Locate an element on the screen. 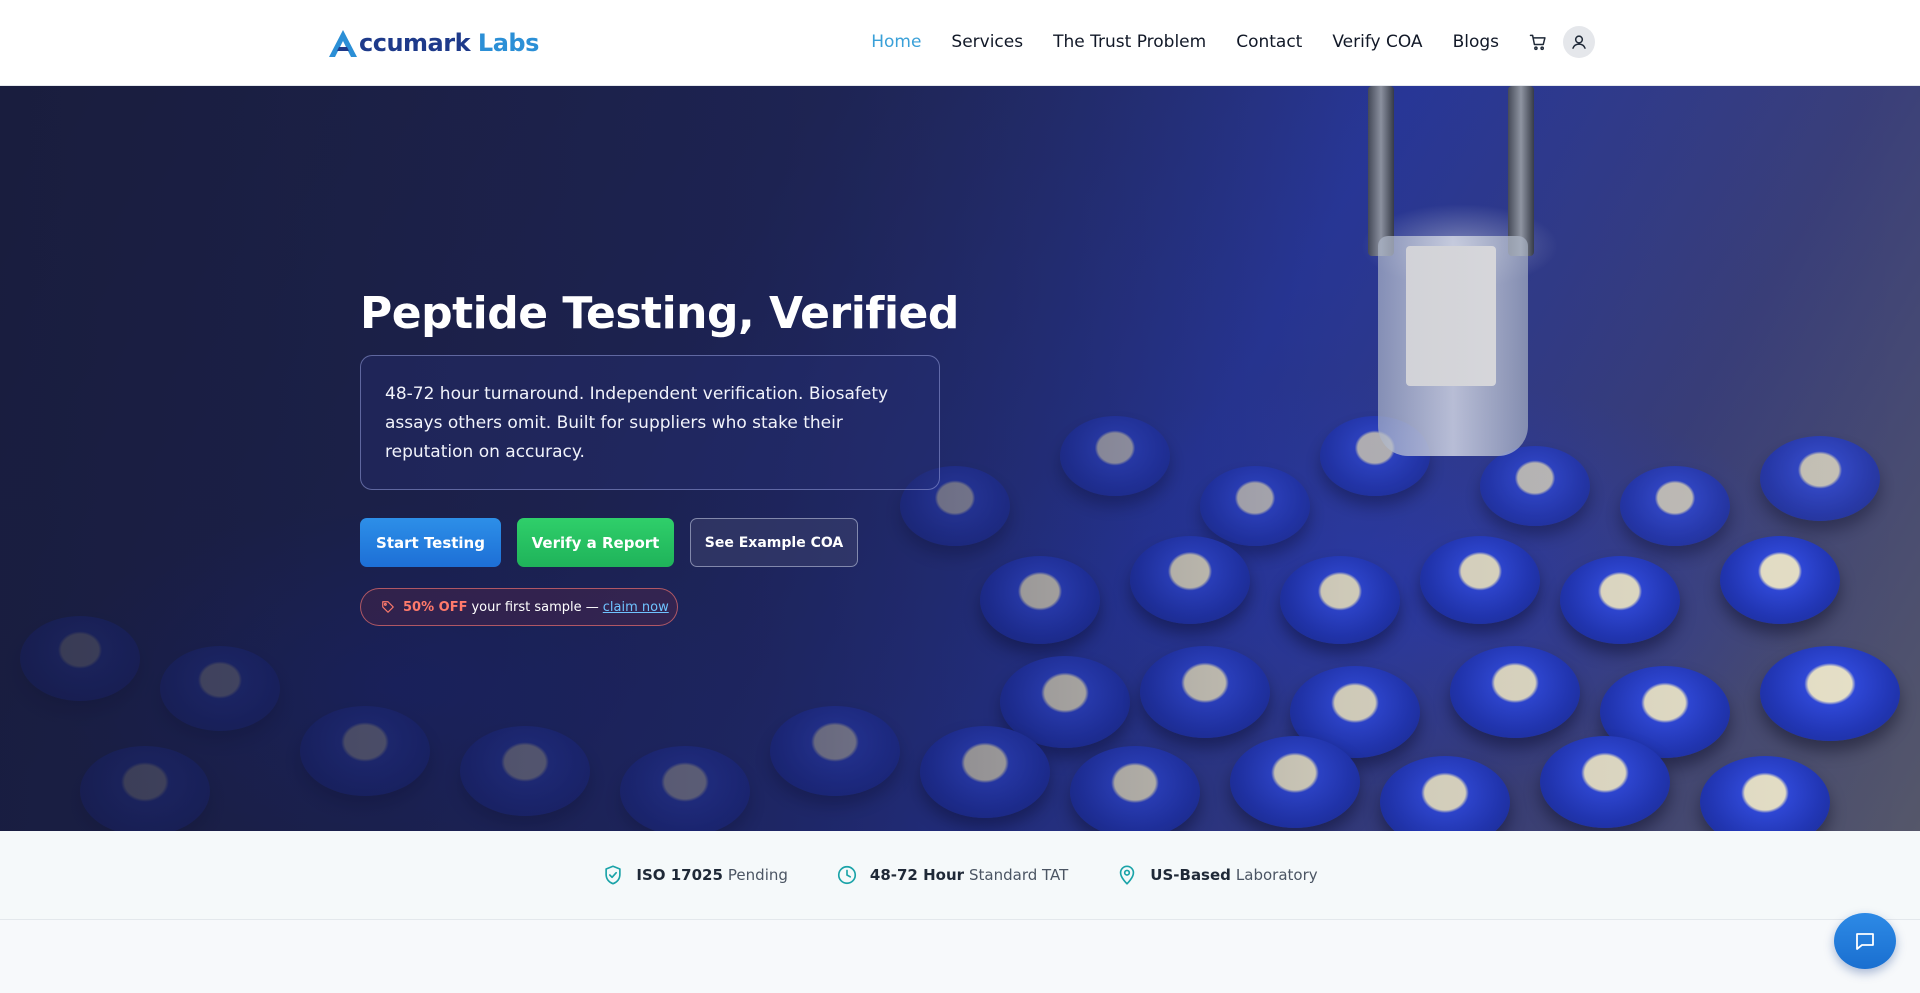 The height and width of the screenshot is (993, 1920). nav-home: Home is located at coordinates (896, 42).